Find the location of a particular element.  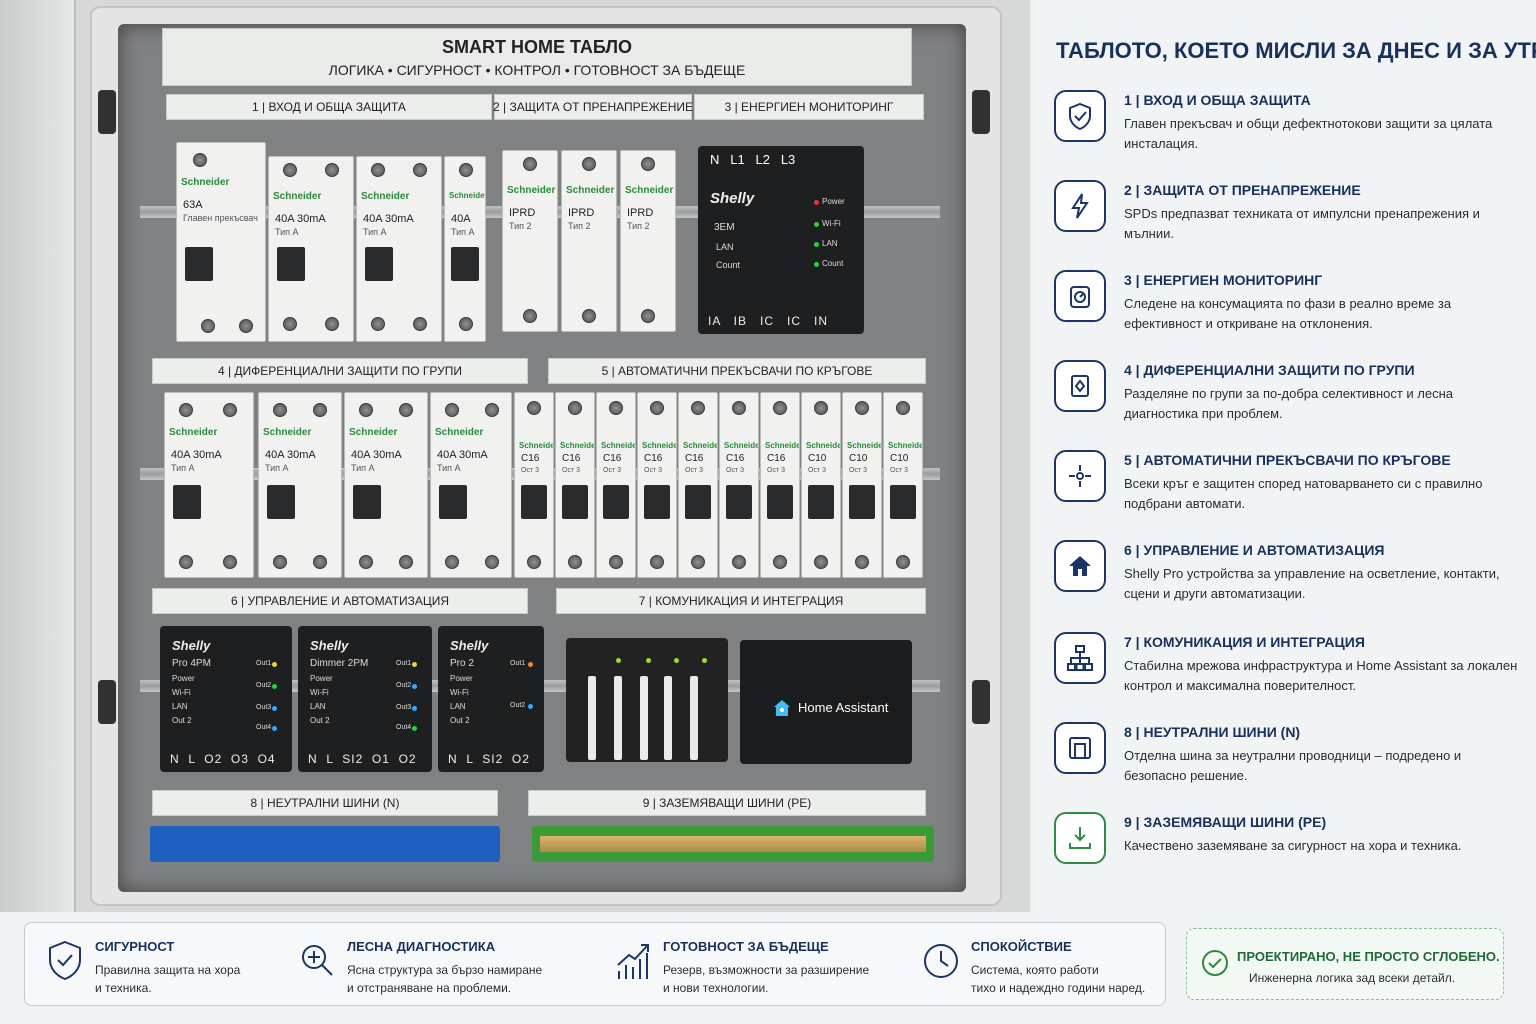

meter-label: Count is located at coordinates (728, 265).